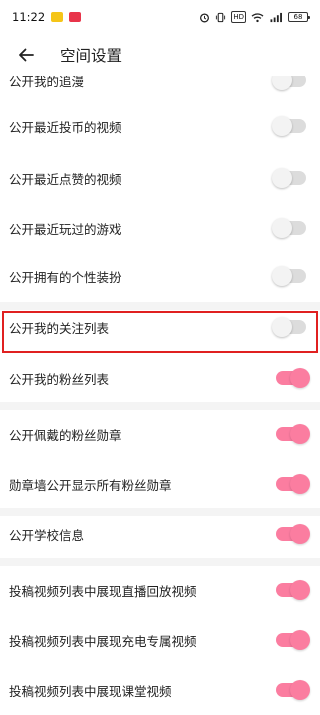  I want to click on setting-label: 勋章墙公开显示所有粉丝勋章, so click(90, 485).